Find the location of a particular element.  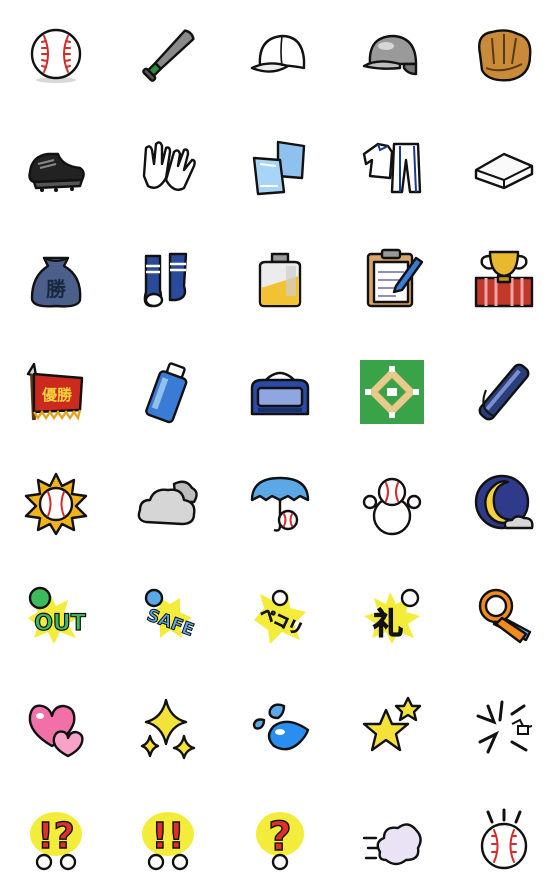

base-sticker is located at coordinates (504, 168).